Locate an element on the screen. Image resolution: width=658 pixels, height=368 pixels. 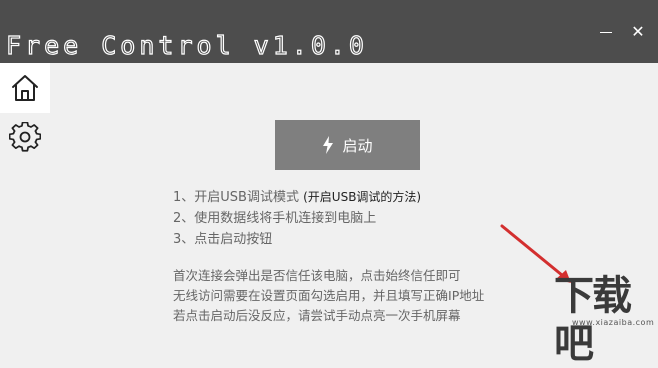
sidebar is located at coordinates (25, 201).